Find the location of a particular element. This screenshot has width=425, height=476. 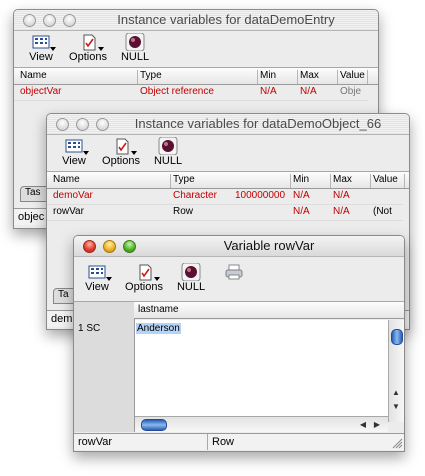

printer-icon is located at coordinates (234, 272).